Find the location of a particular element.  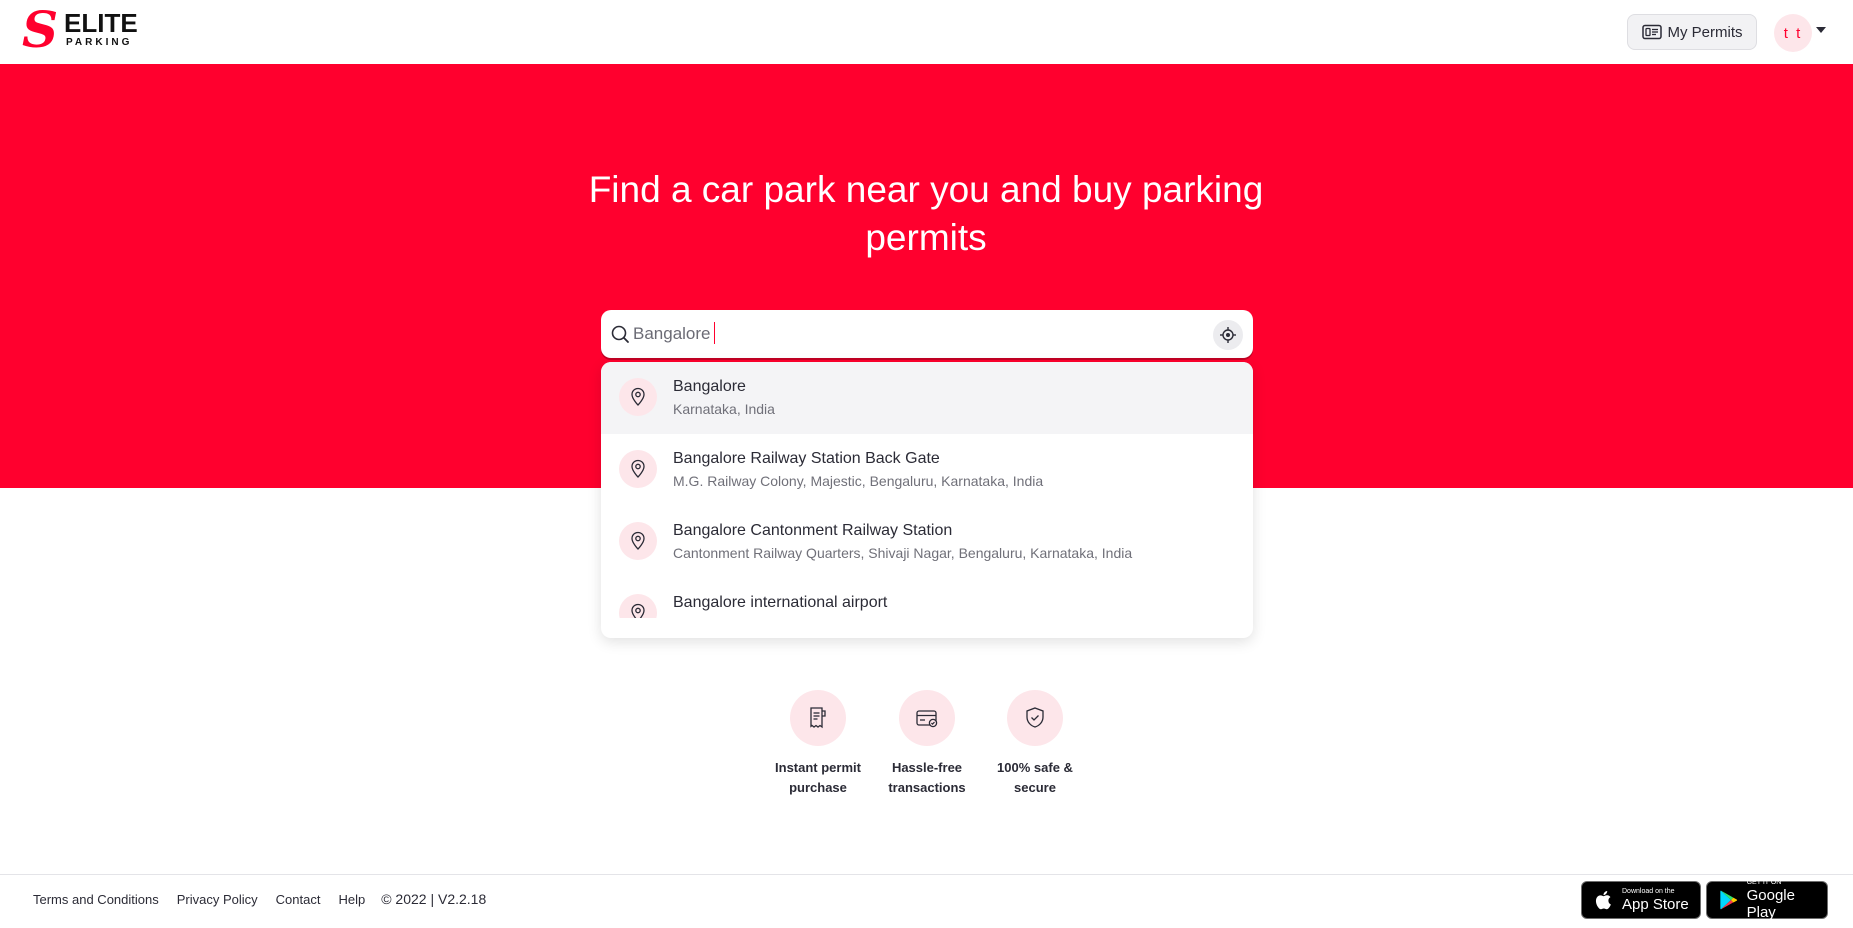

card-check-icon is located at coordinates (927, 718).